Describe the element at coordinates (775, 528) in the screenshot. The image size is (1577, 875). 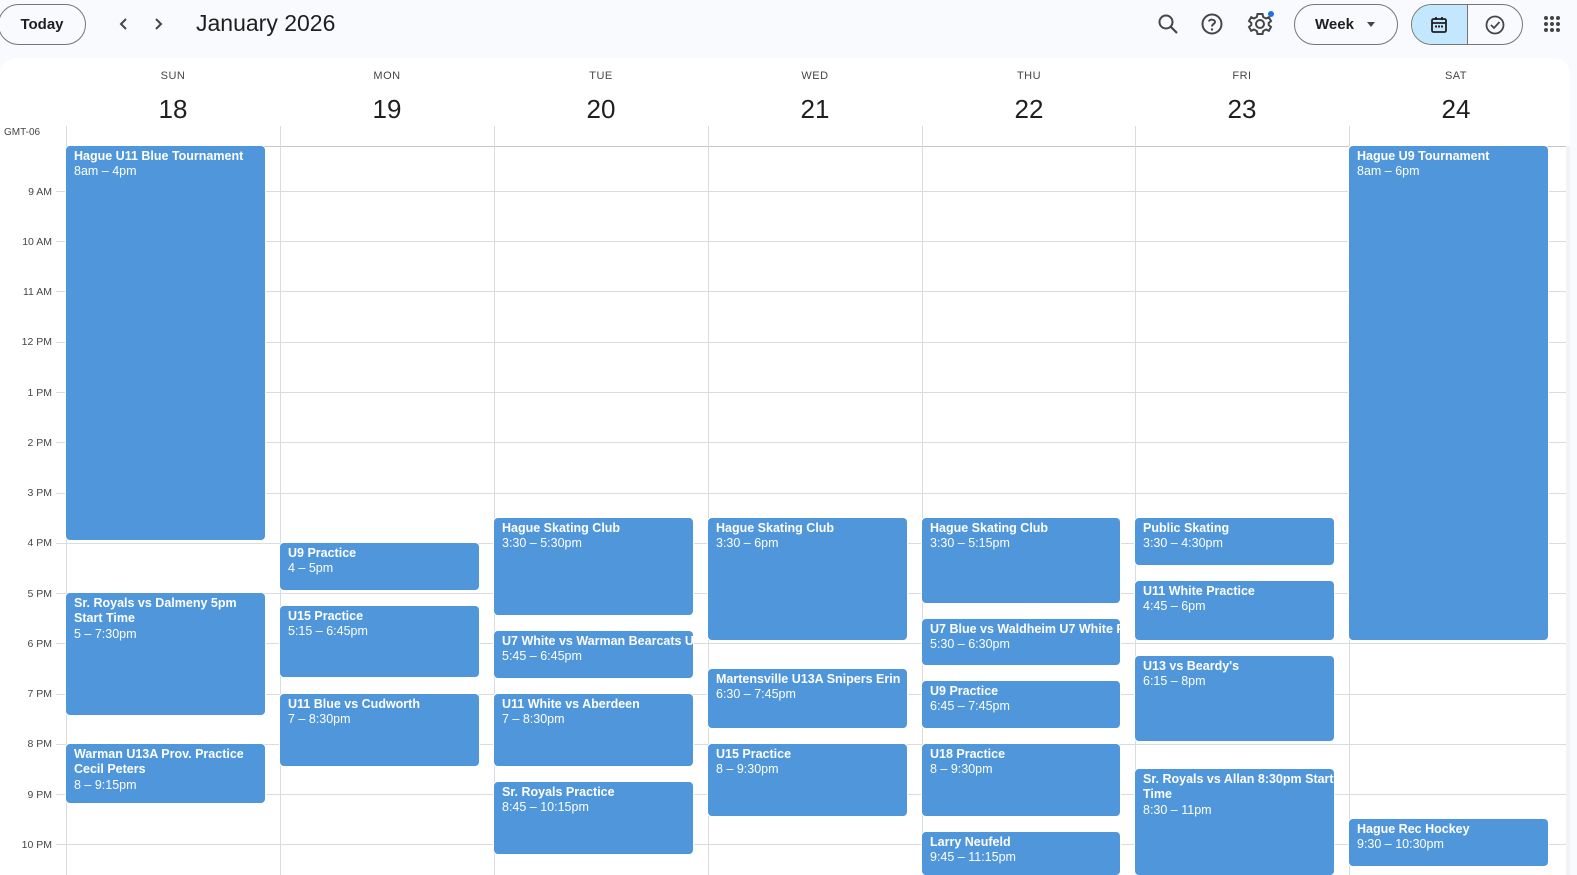
I see `event-title: Hague Skating Club` at that location.